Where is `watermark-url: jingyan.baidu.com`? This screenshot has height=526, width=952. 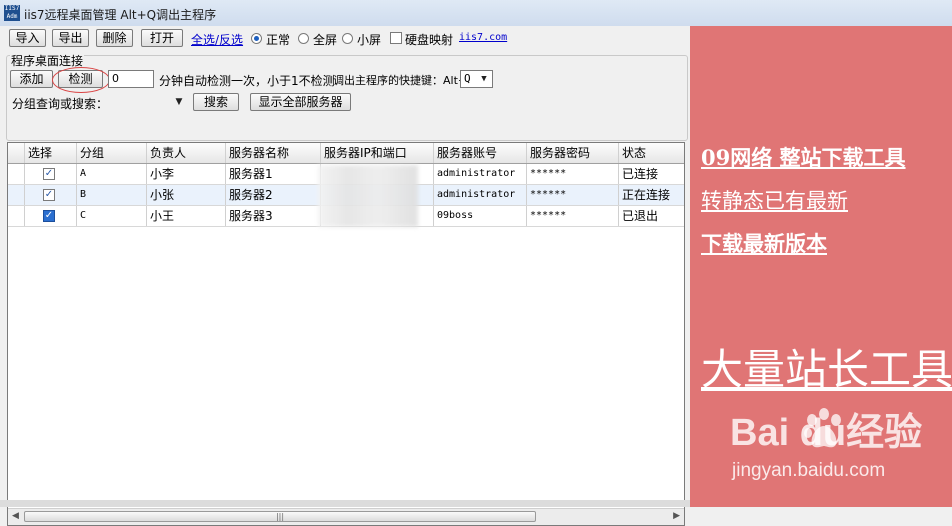
watermark-url: jingyan.baidu.com is located at coordinates (809, 470).